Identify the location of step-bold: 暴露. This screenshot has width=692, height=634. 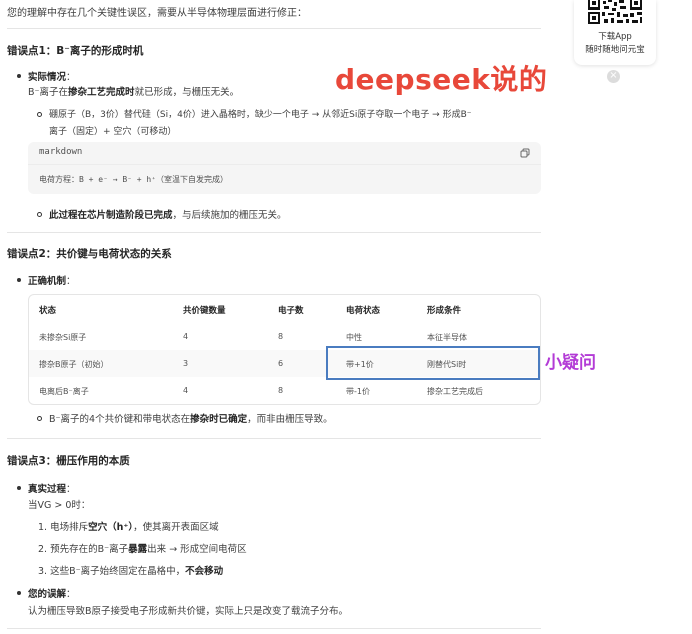
(138, 549).